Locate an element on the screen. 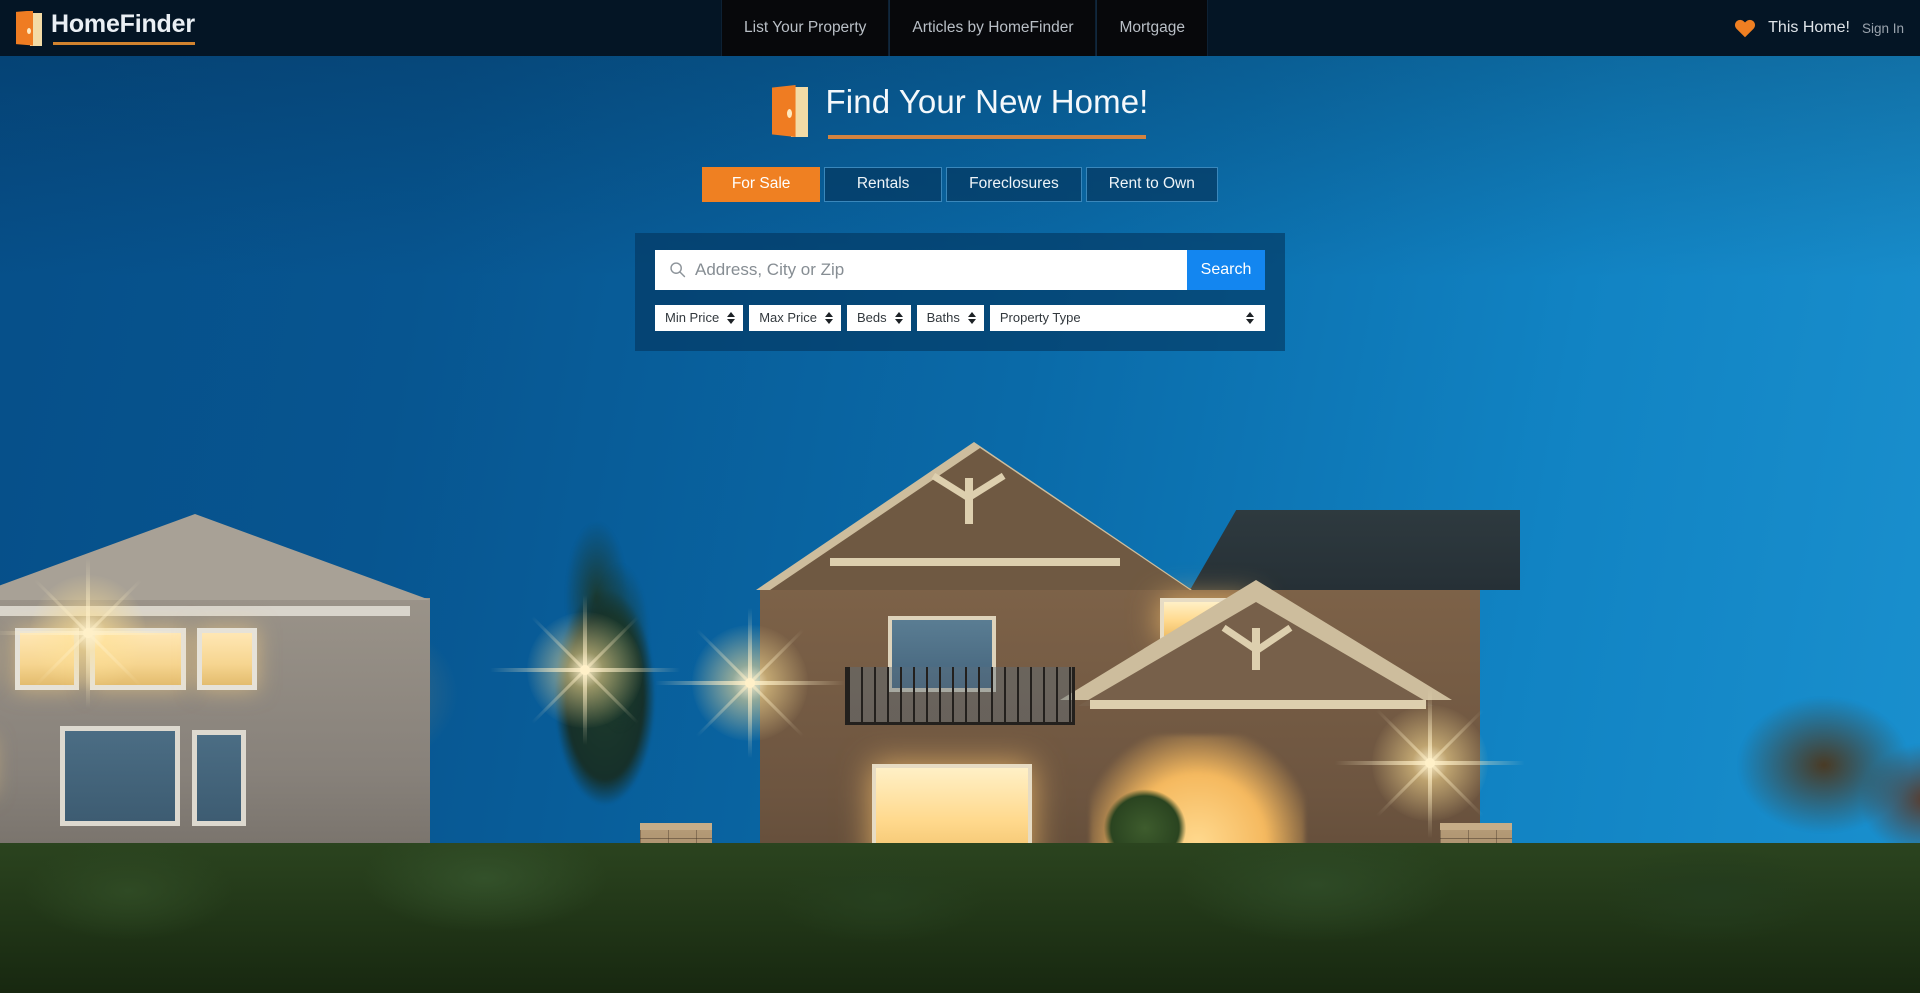 This screenshot has height=993, width=1920. balcony-railing is located at coordinates (960, 696).